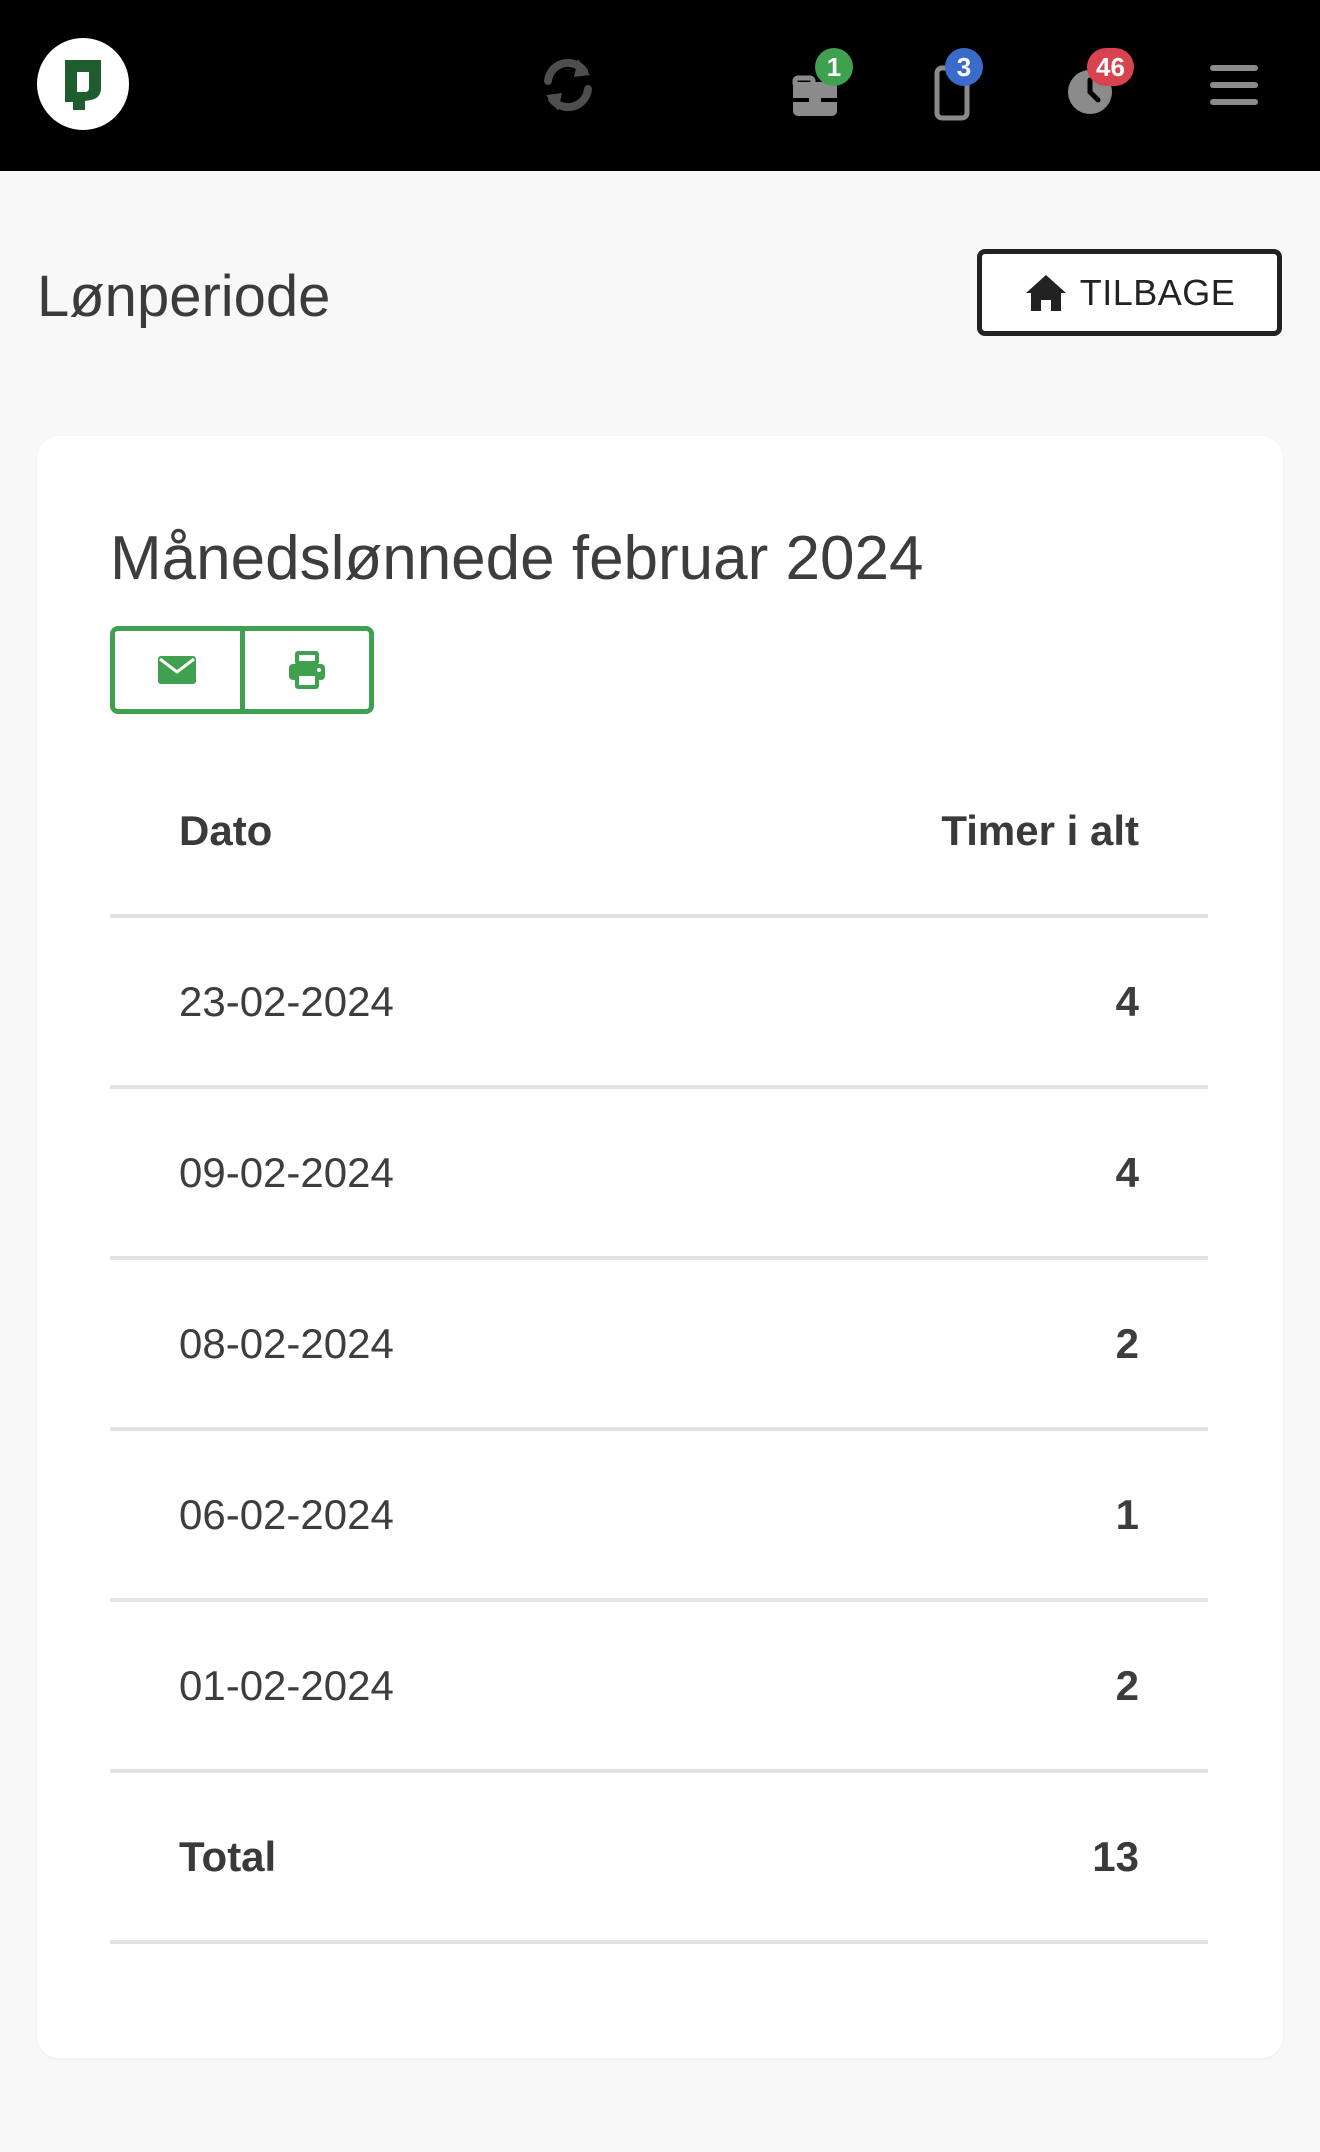 The image size is (1320, 2152). I want to click on table-row: 01-02-2024 2, so click(659, 1687).